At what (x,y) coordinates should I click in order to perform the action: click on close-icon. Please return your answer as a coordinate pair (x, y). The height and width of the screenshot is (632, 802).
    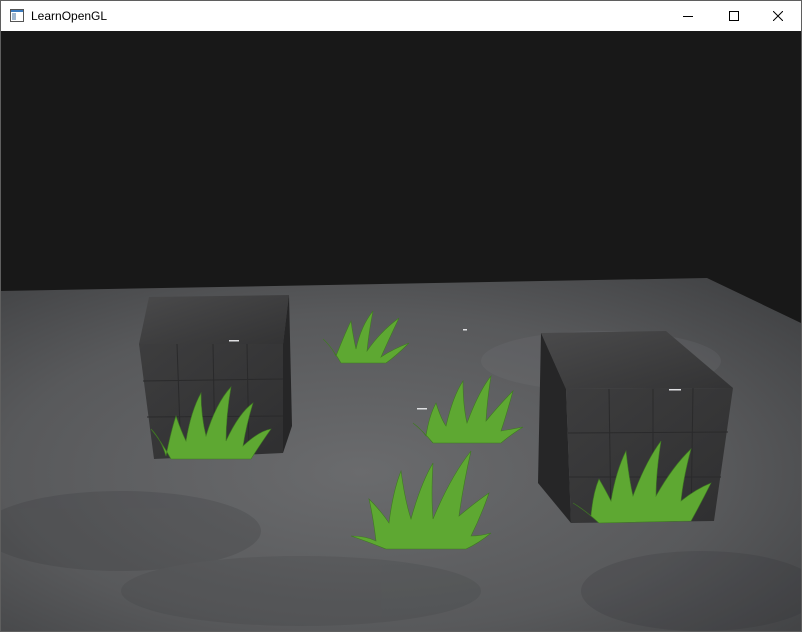
    Looking at the image, I should click on (778, 16).